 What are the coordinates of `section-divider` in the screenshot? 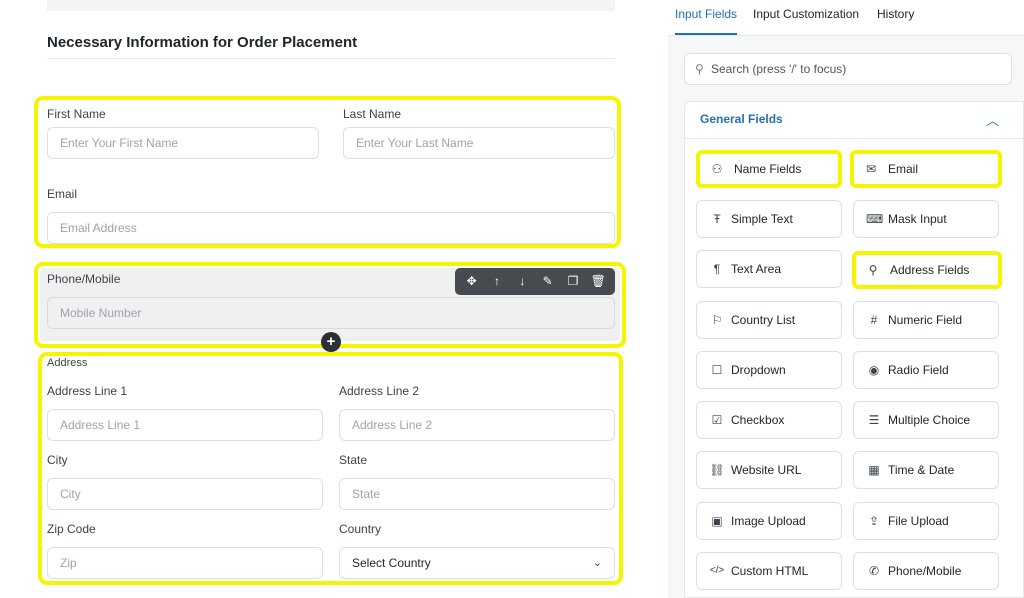 It's located at (331, 58).